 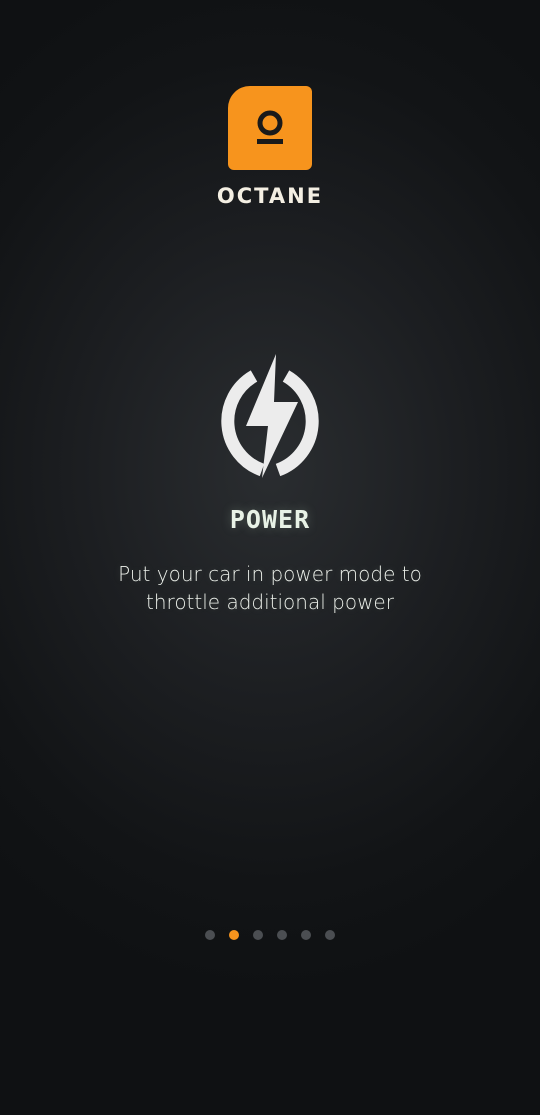 I want to click on octane-logo-icon, so click(x=270, y=128).